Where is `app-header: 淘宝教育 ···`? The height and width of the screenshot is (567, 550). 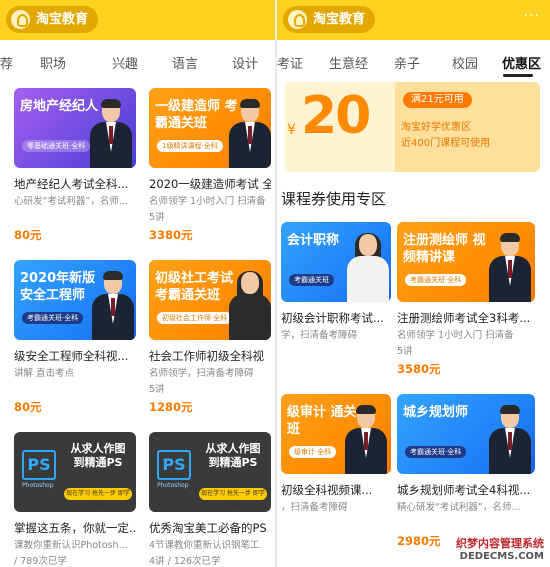 app-header: 淘宝教育 ··· is located at coordinates (413, 20).